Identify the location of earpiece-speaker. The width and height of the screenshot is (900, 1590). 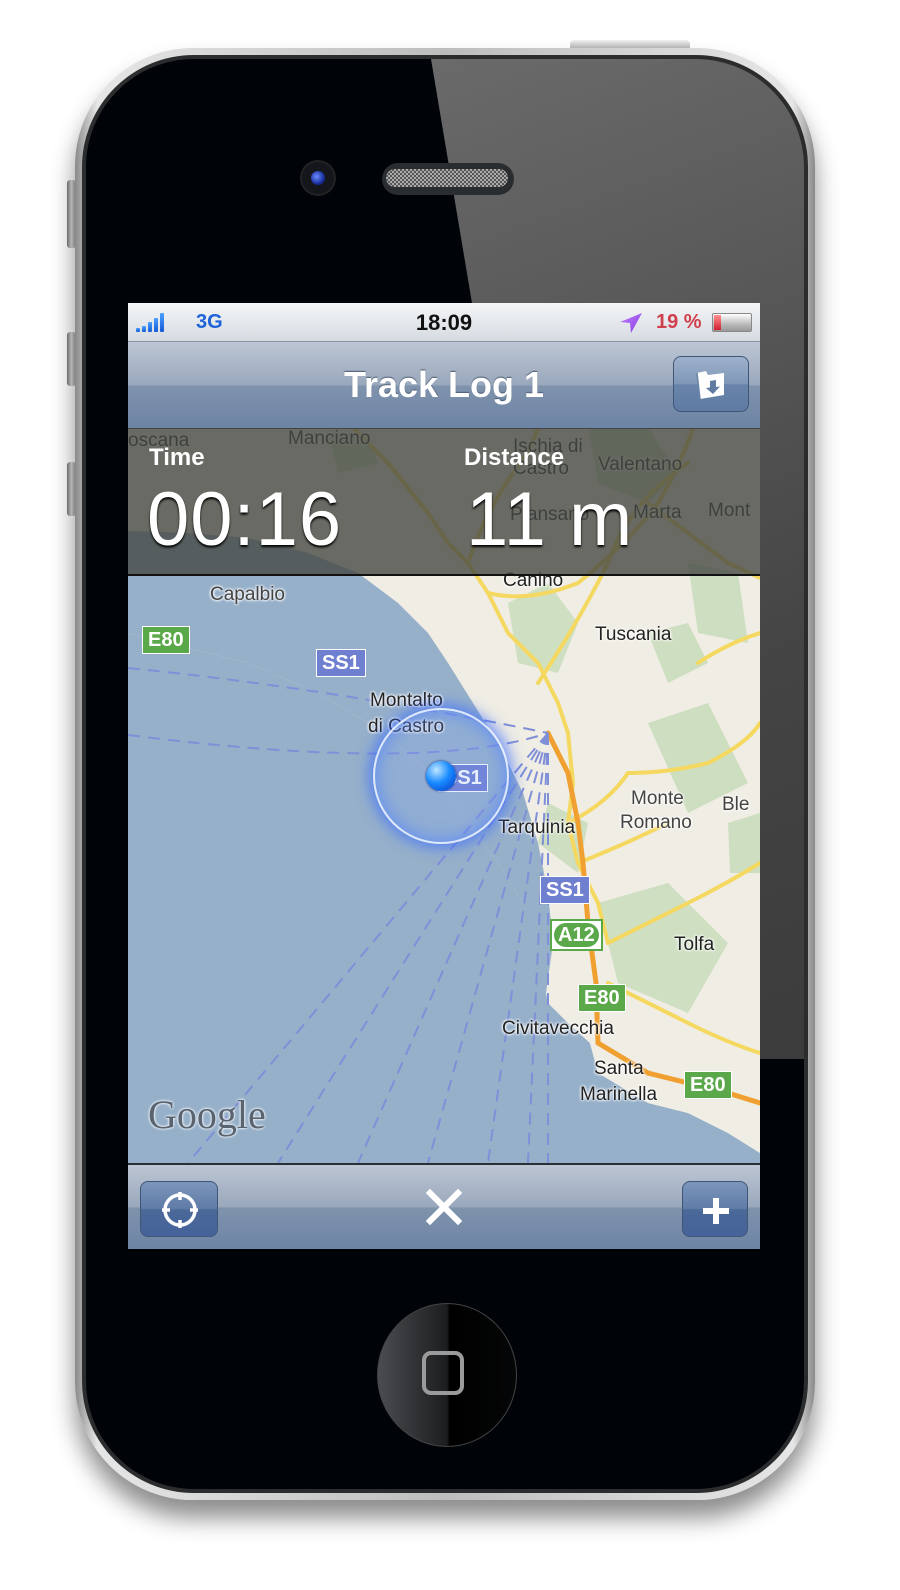
(448, 179).